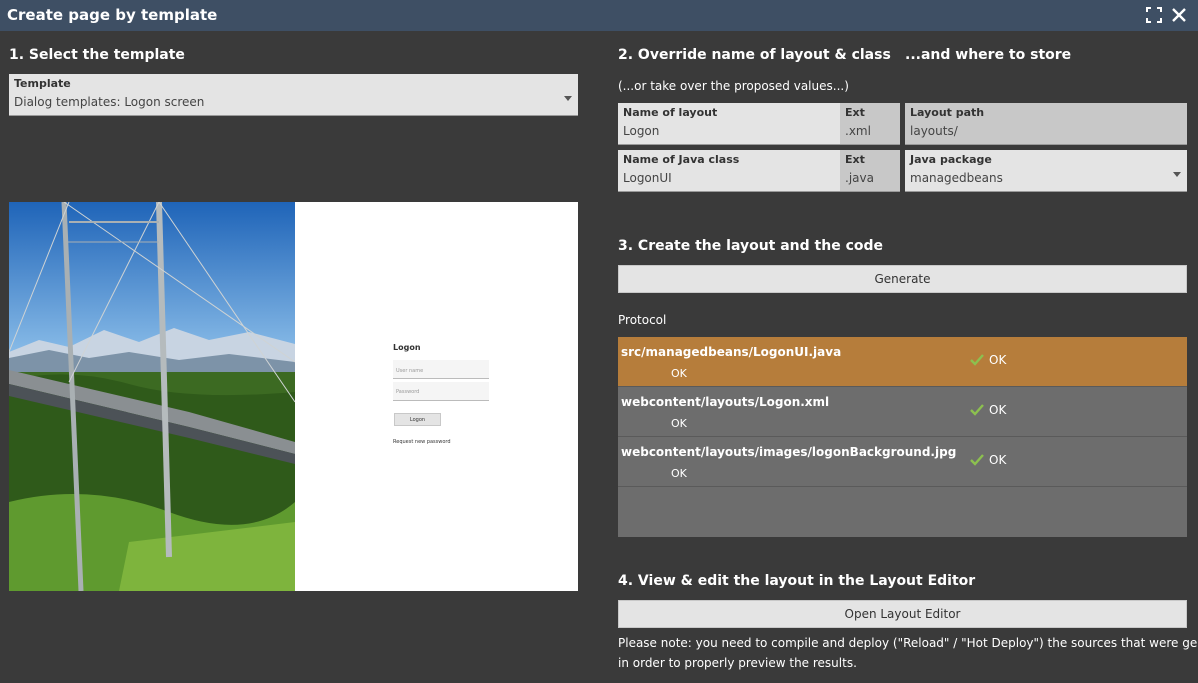 The image size is (1198, 683). I want to click on class-ext-label: Ext, so click(855, 159).